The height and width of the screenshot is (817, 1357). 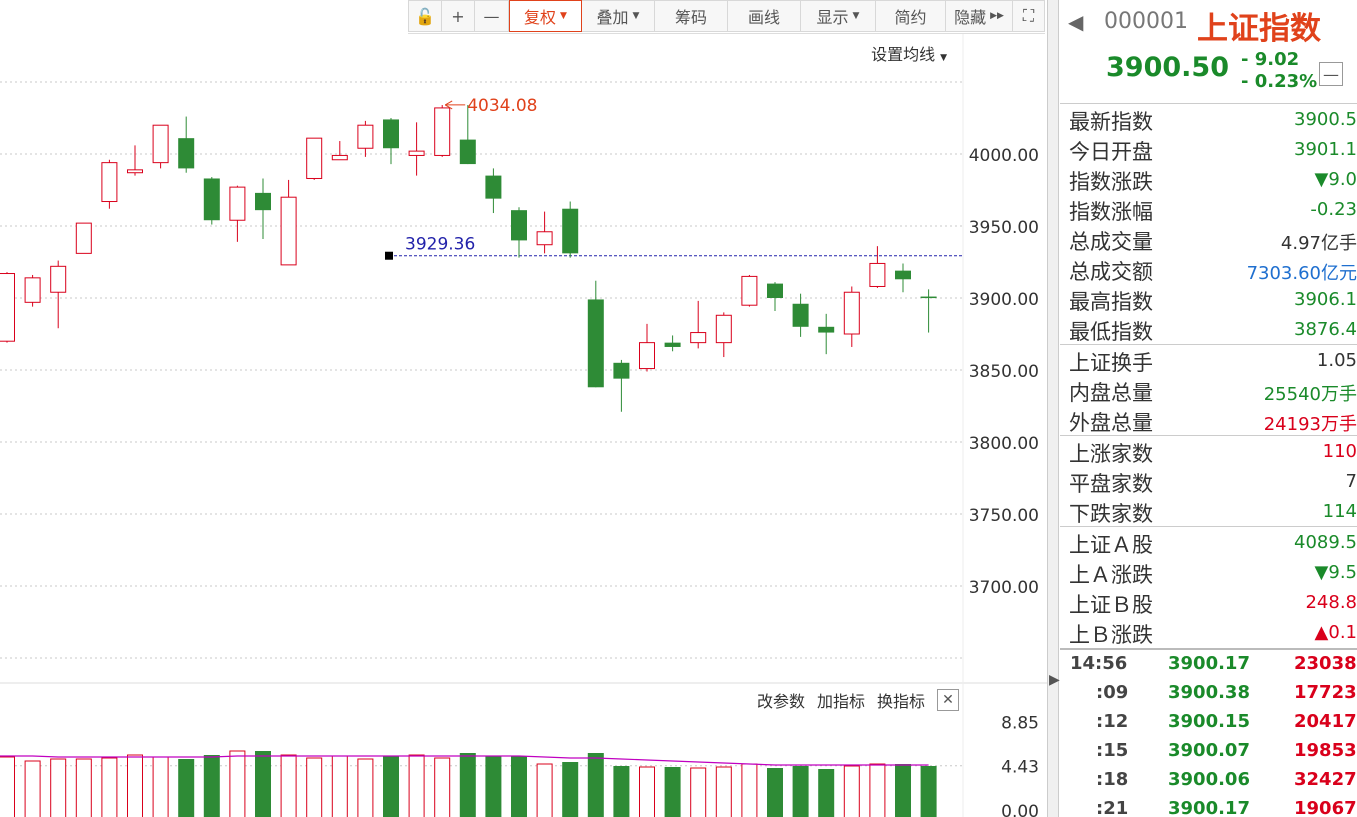 I want to click on back-arrow-icon: ◀, so click(x=1075, y=22).